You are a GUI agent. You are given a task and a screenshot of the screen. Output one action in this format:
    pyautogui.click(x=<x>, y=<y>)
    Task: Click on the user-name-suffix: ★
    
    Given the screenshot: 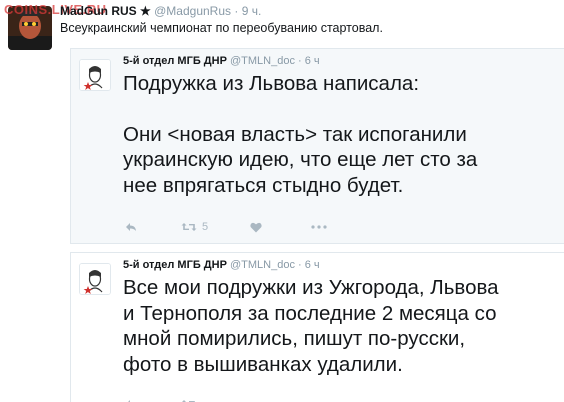 What is the action you would take?
    pyautogui.click(x=145, y=11)
    